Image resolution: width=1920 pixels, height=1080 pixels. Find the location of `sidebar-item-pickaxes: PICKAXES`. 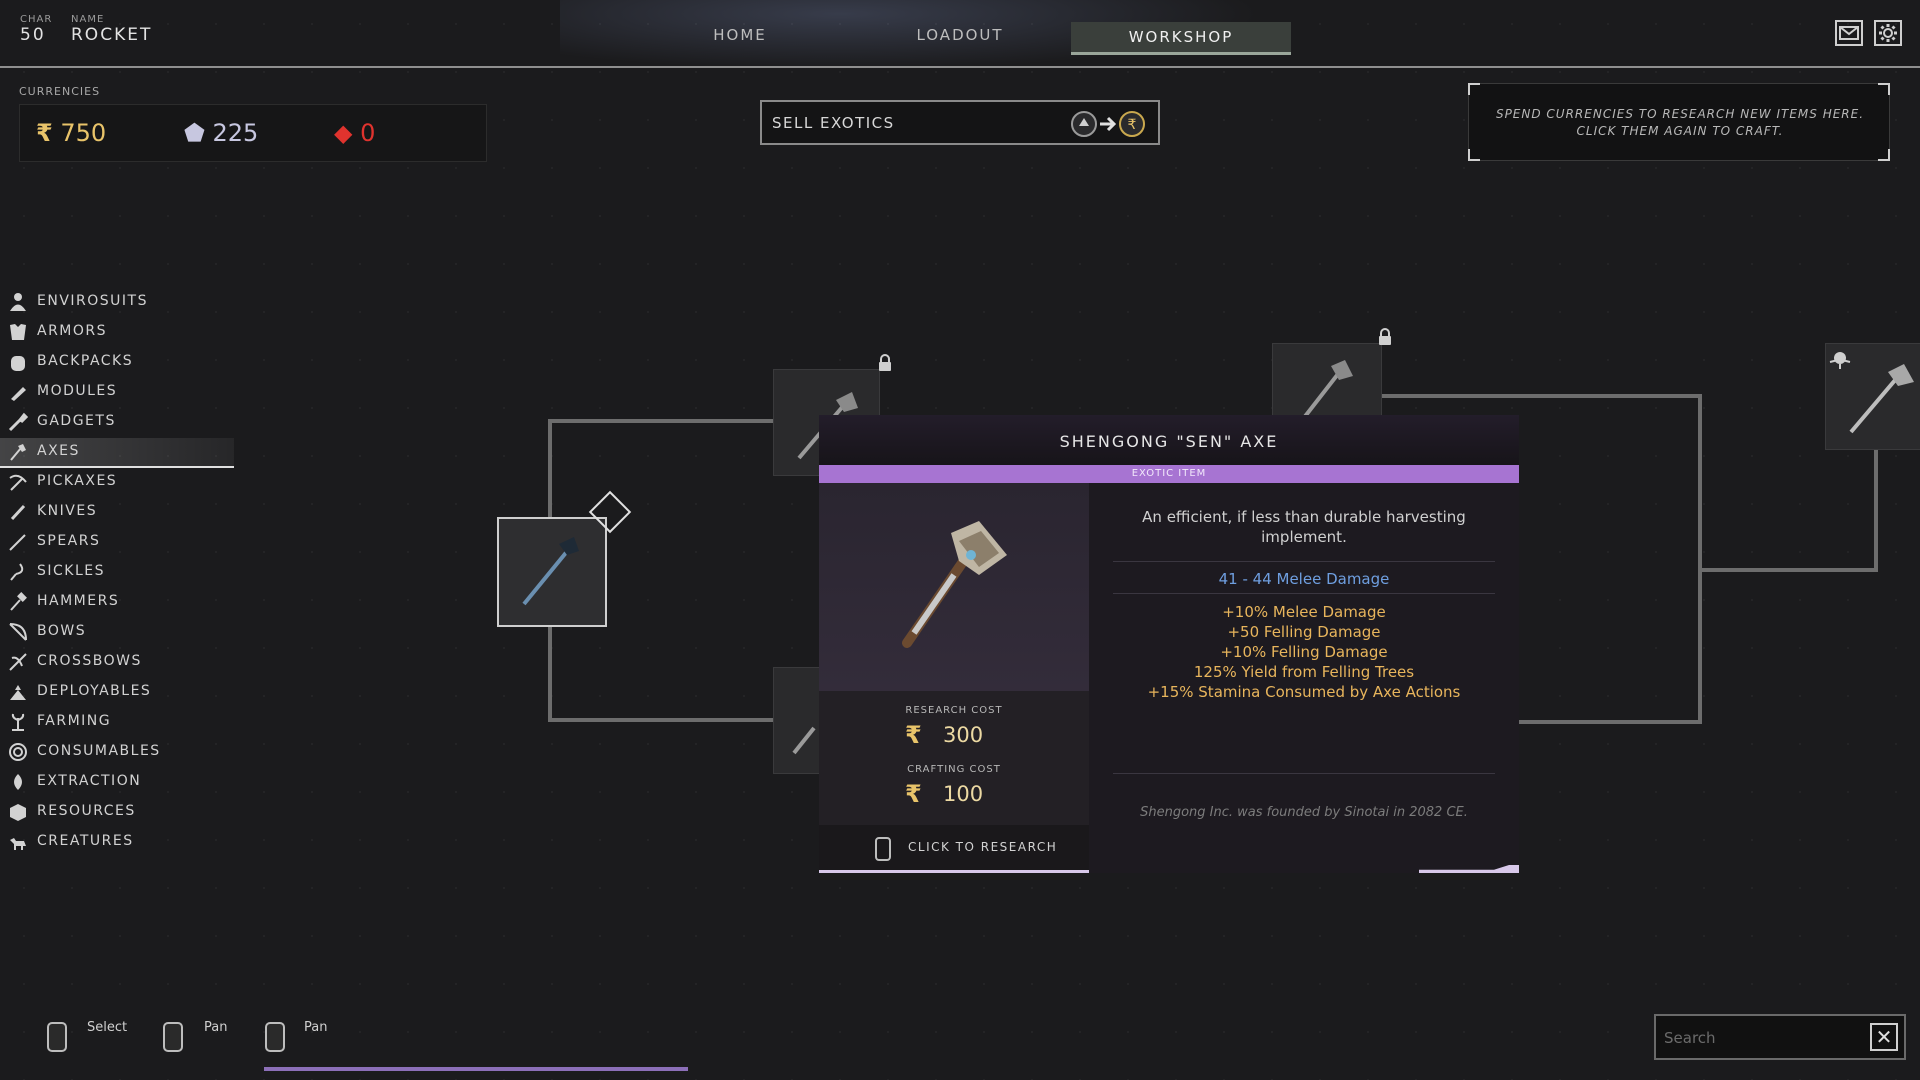

sidebar-item-pickaxes: PICKAXES is located at coordinates (117, 482).